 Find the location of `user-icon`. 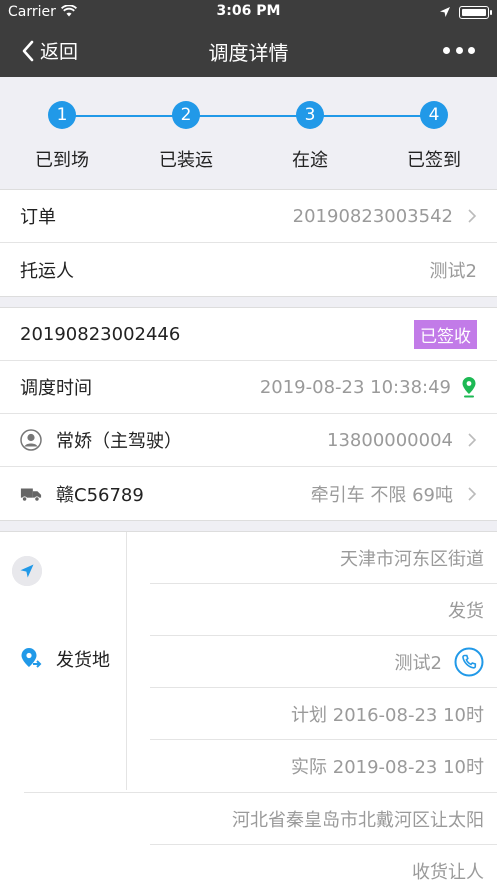

user-icon is located at coordinates (31, 440).